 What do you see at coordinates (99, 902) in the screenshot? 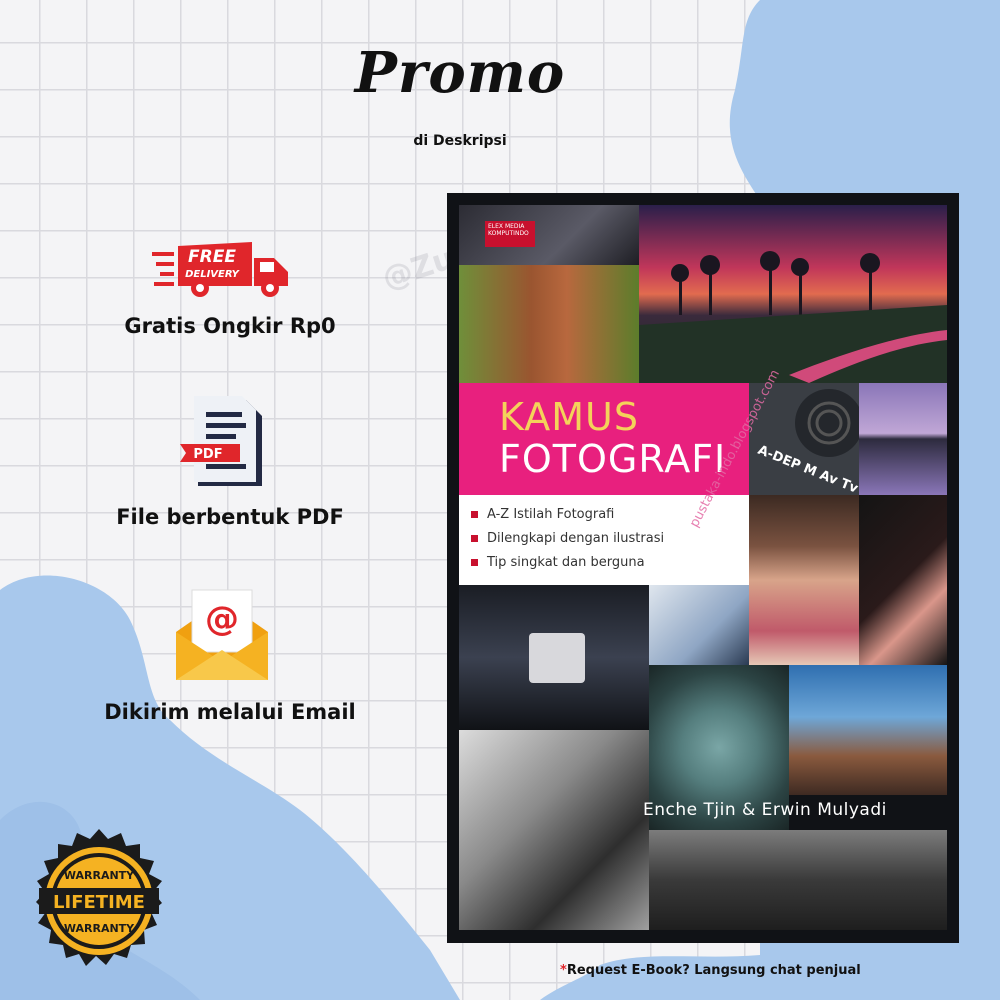
I see `warranty-center-text: LIFETIME` at bounding box center [99, 902].